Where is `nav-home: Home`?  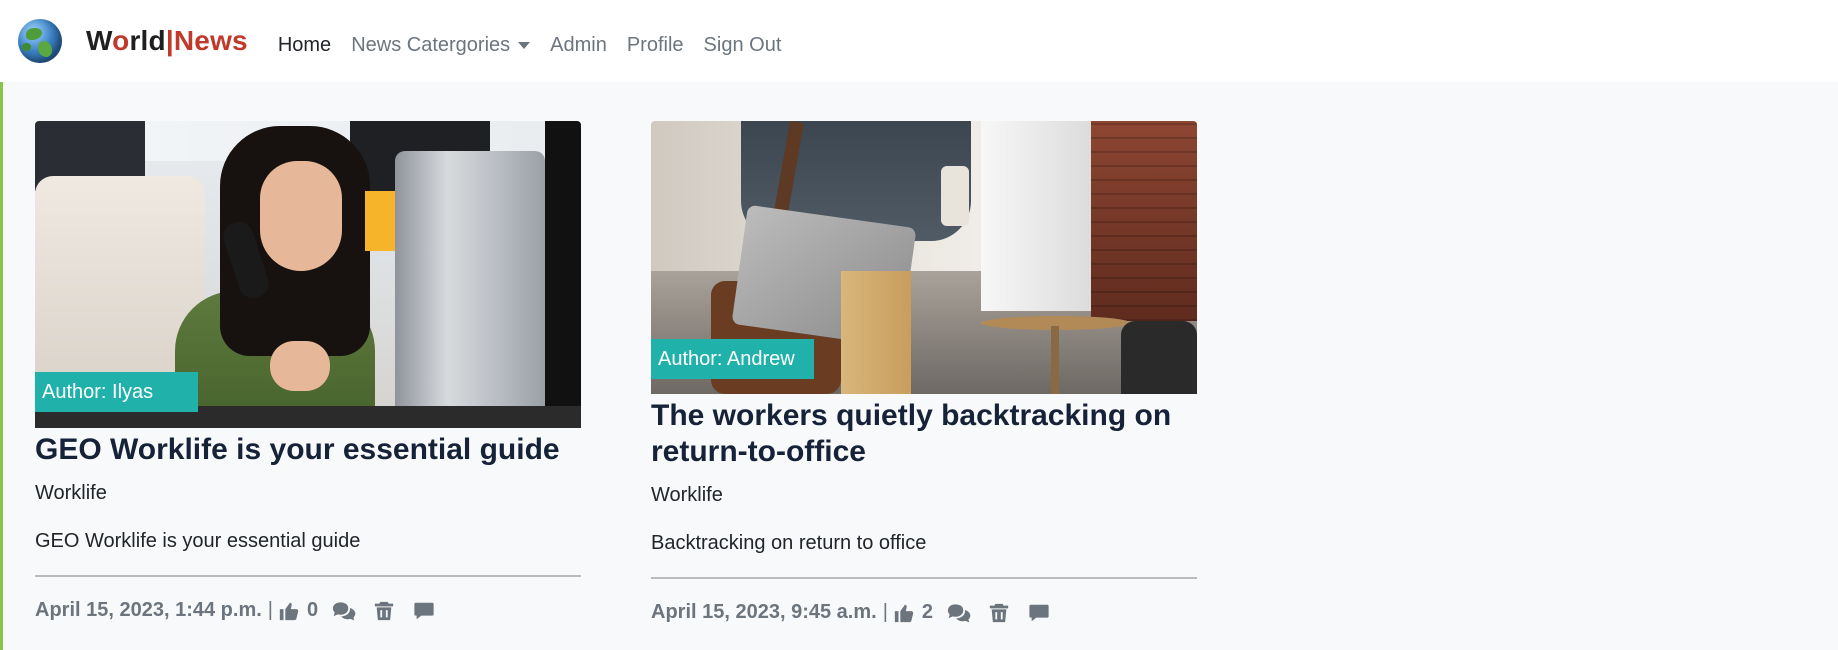
nav-home: Home is located at coordinates (304, 45).